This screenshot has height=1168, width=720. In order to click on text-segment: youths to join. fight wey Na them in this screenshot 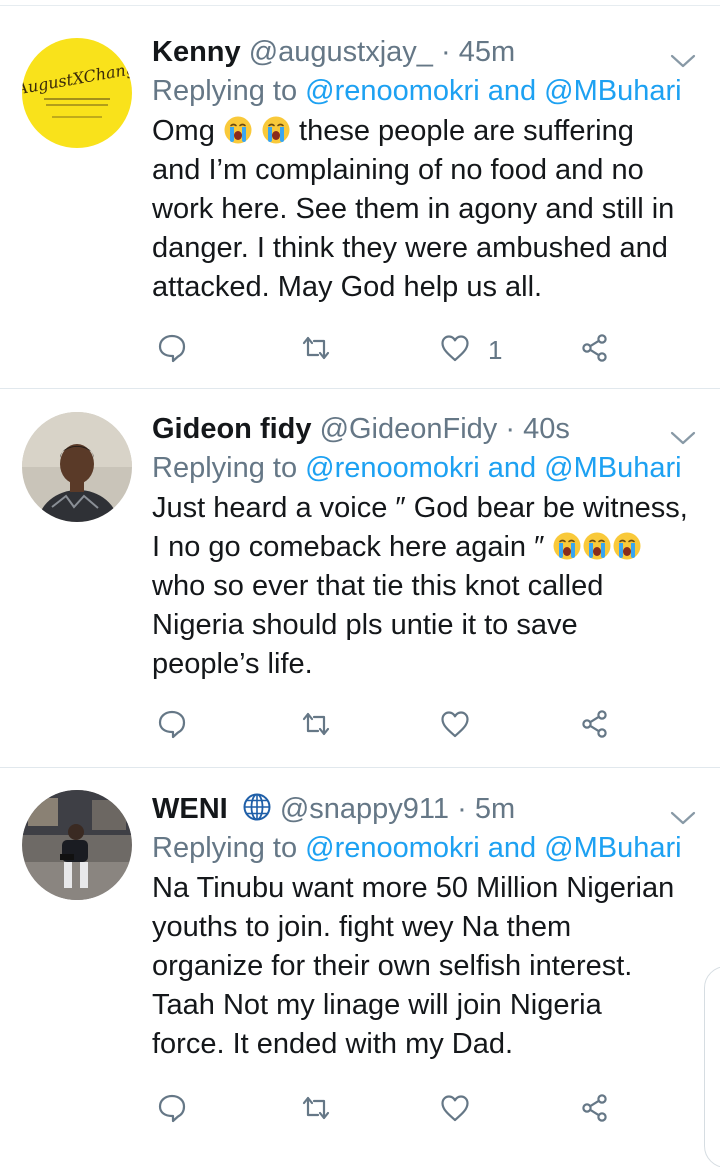, I will do `click(362, 927)`.